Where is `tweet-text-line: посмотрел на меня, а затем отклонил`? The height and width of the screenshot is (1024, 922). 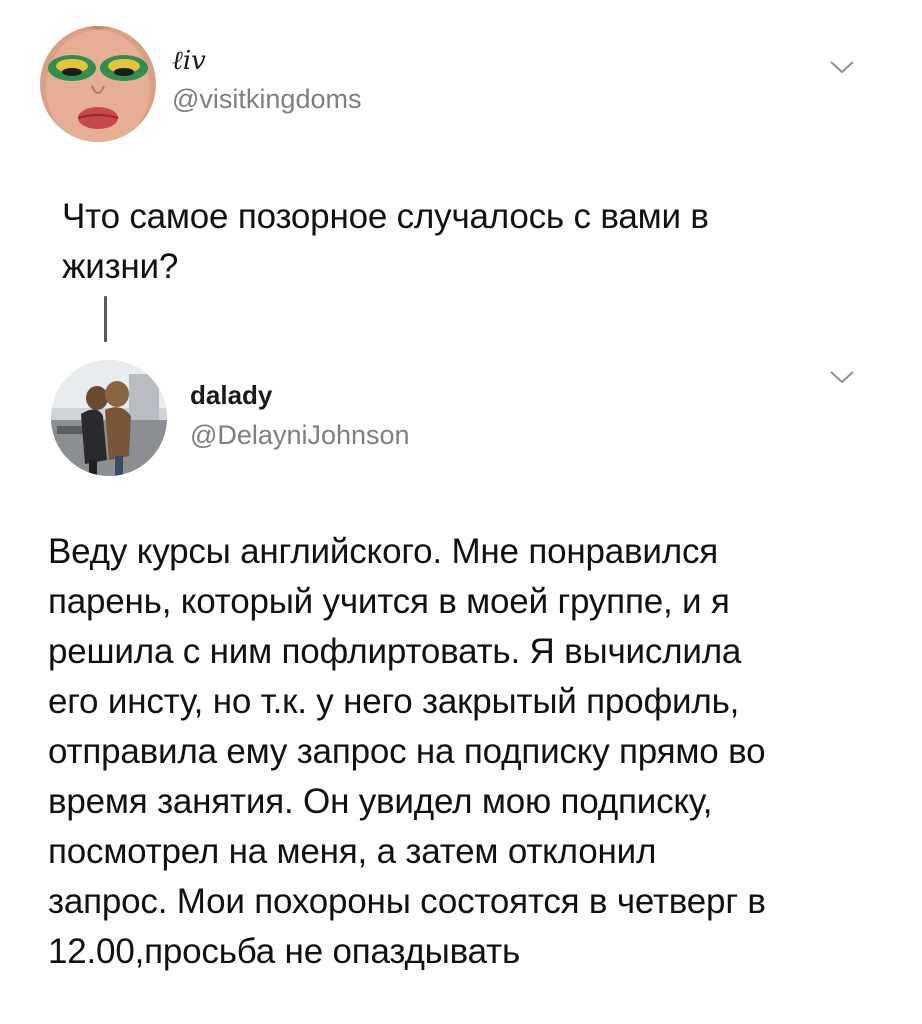
tweet-text-line: посмотрел на меня, а затем отклонил is located at coordinates (352, 851).